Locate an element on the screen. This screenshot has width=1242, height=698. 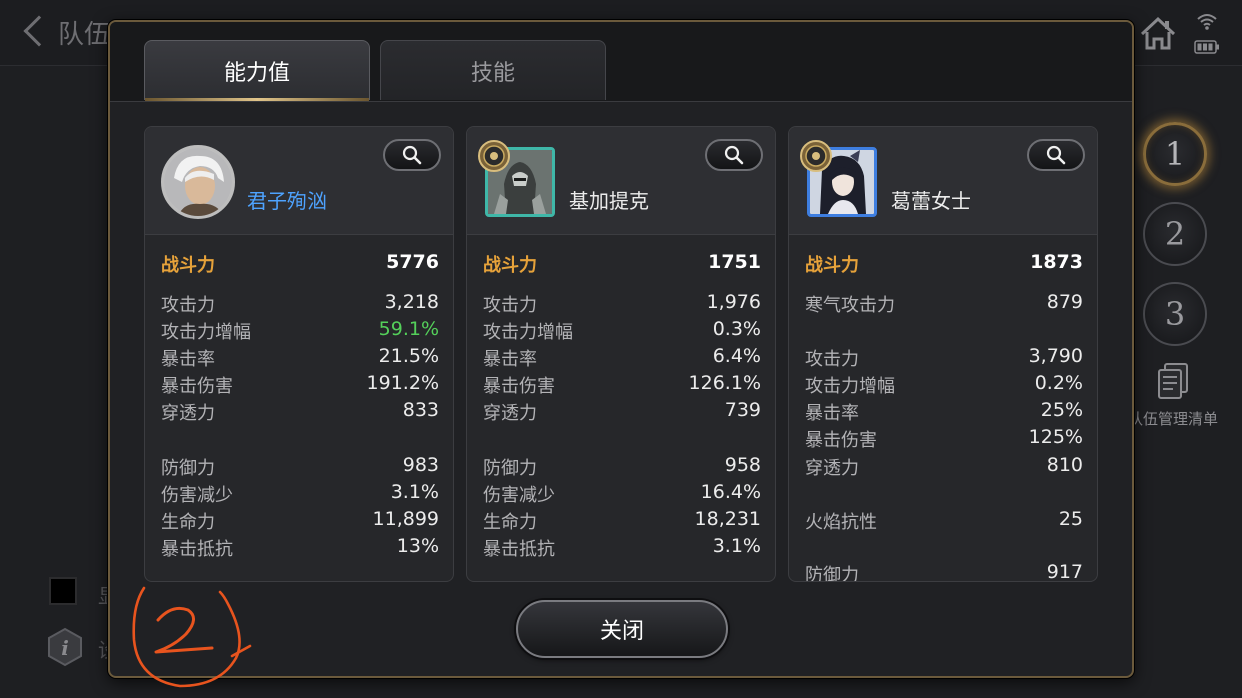
back-arrow-icon is located at coordinates (39, 31).